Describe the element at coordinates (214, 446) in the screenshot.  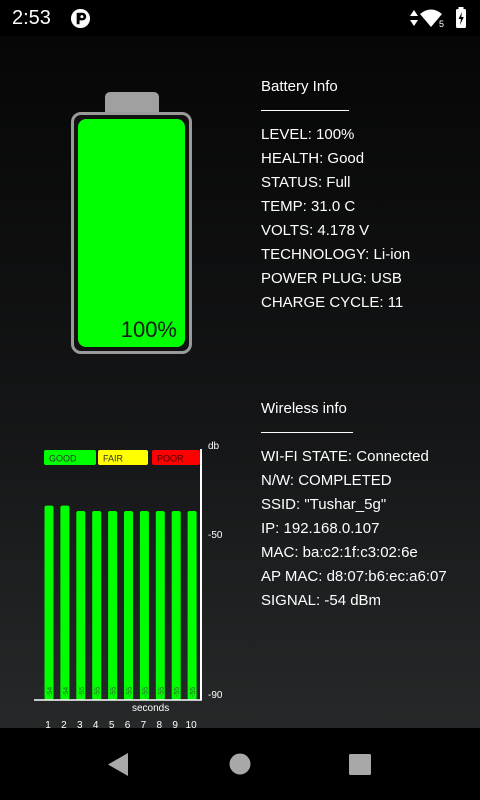
I see `y-axis-label: db` at that location.